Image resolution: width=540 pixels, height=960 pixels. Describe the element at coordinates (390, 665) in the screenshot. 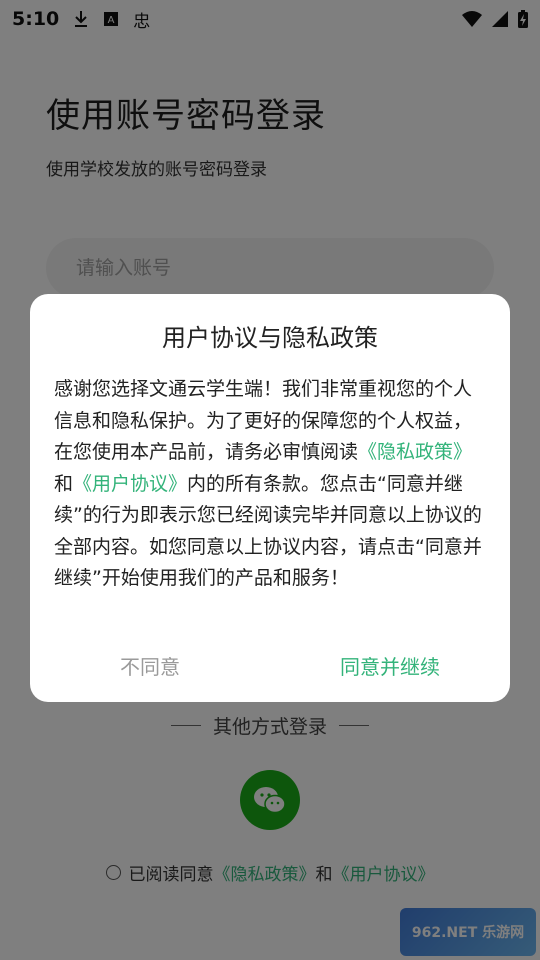

I see `agree-continue-button: 同意并继续` at that location.